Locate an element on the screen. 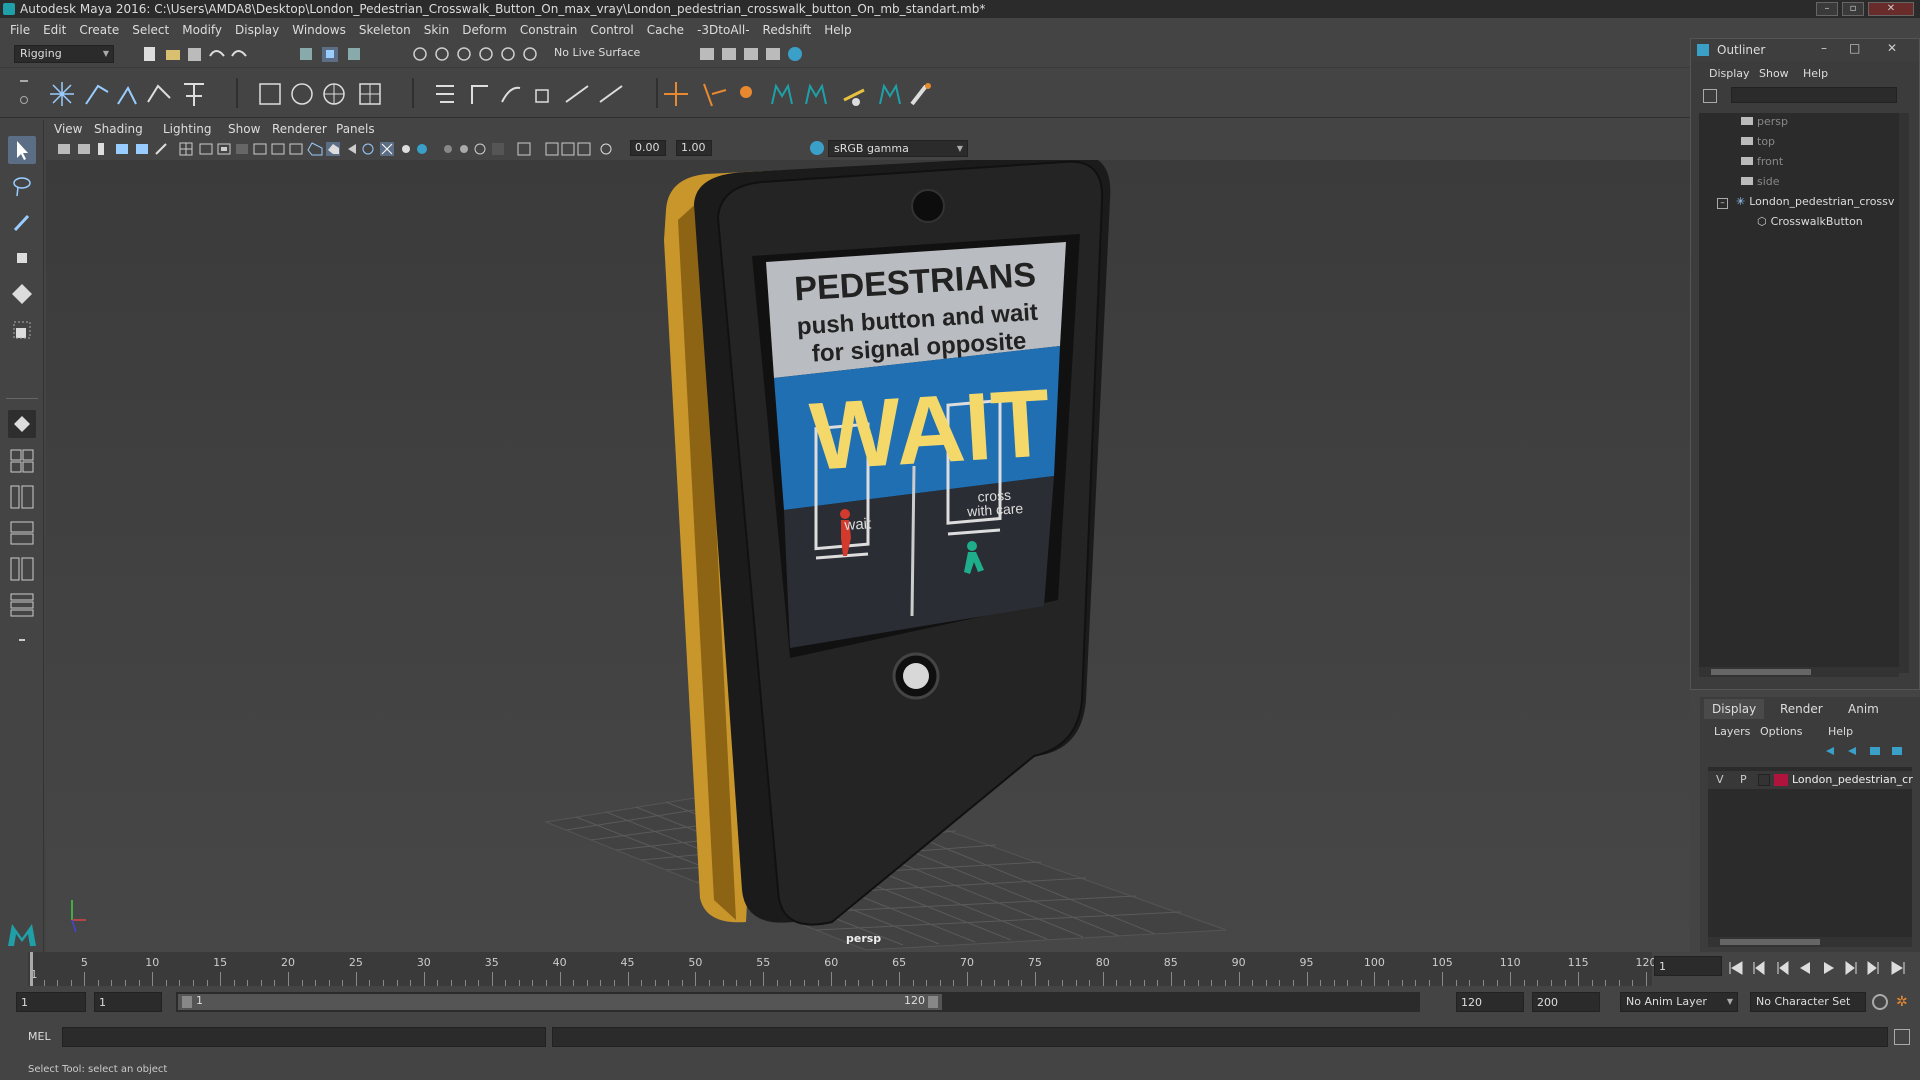  orient-constraint-icon is located at coordinates (511, 94).